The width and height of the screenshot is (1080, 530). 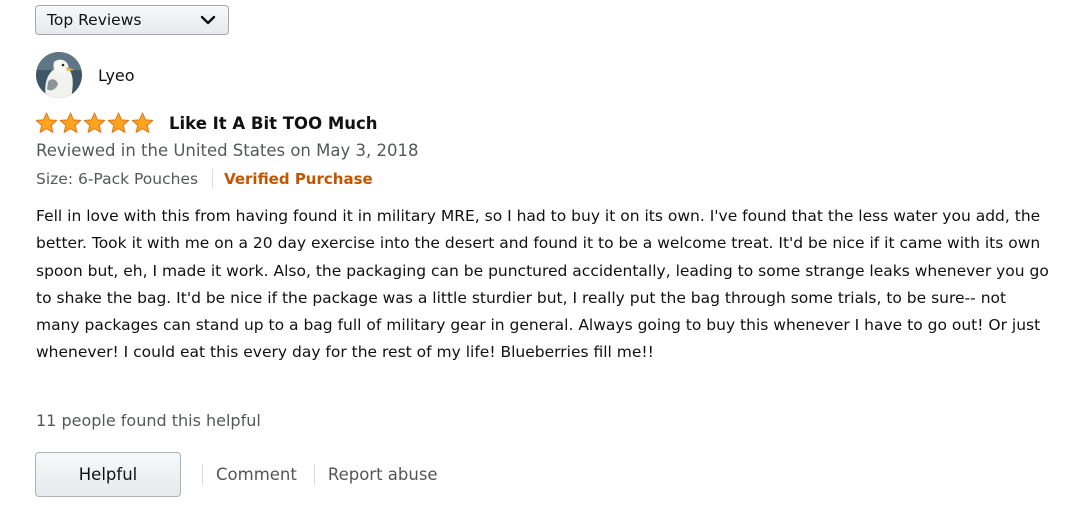 I want to click on report-abuse-link: Report abuse, so click(x=383, y=474).